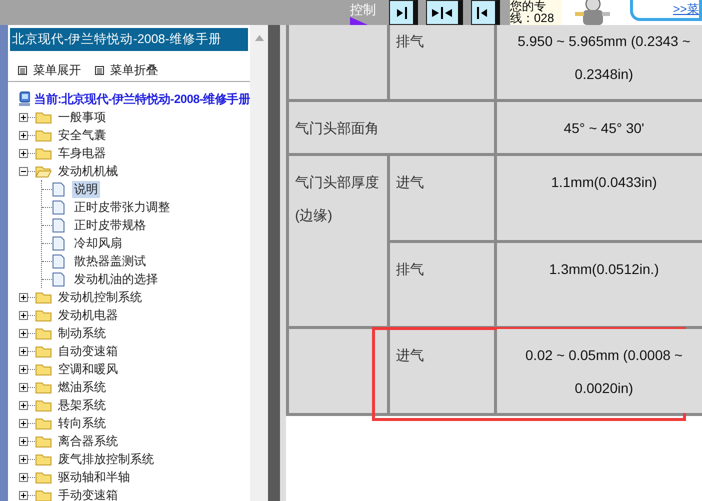 The image size is (702, 501). I want to click on collapse-icon, so click(23, 171).